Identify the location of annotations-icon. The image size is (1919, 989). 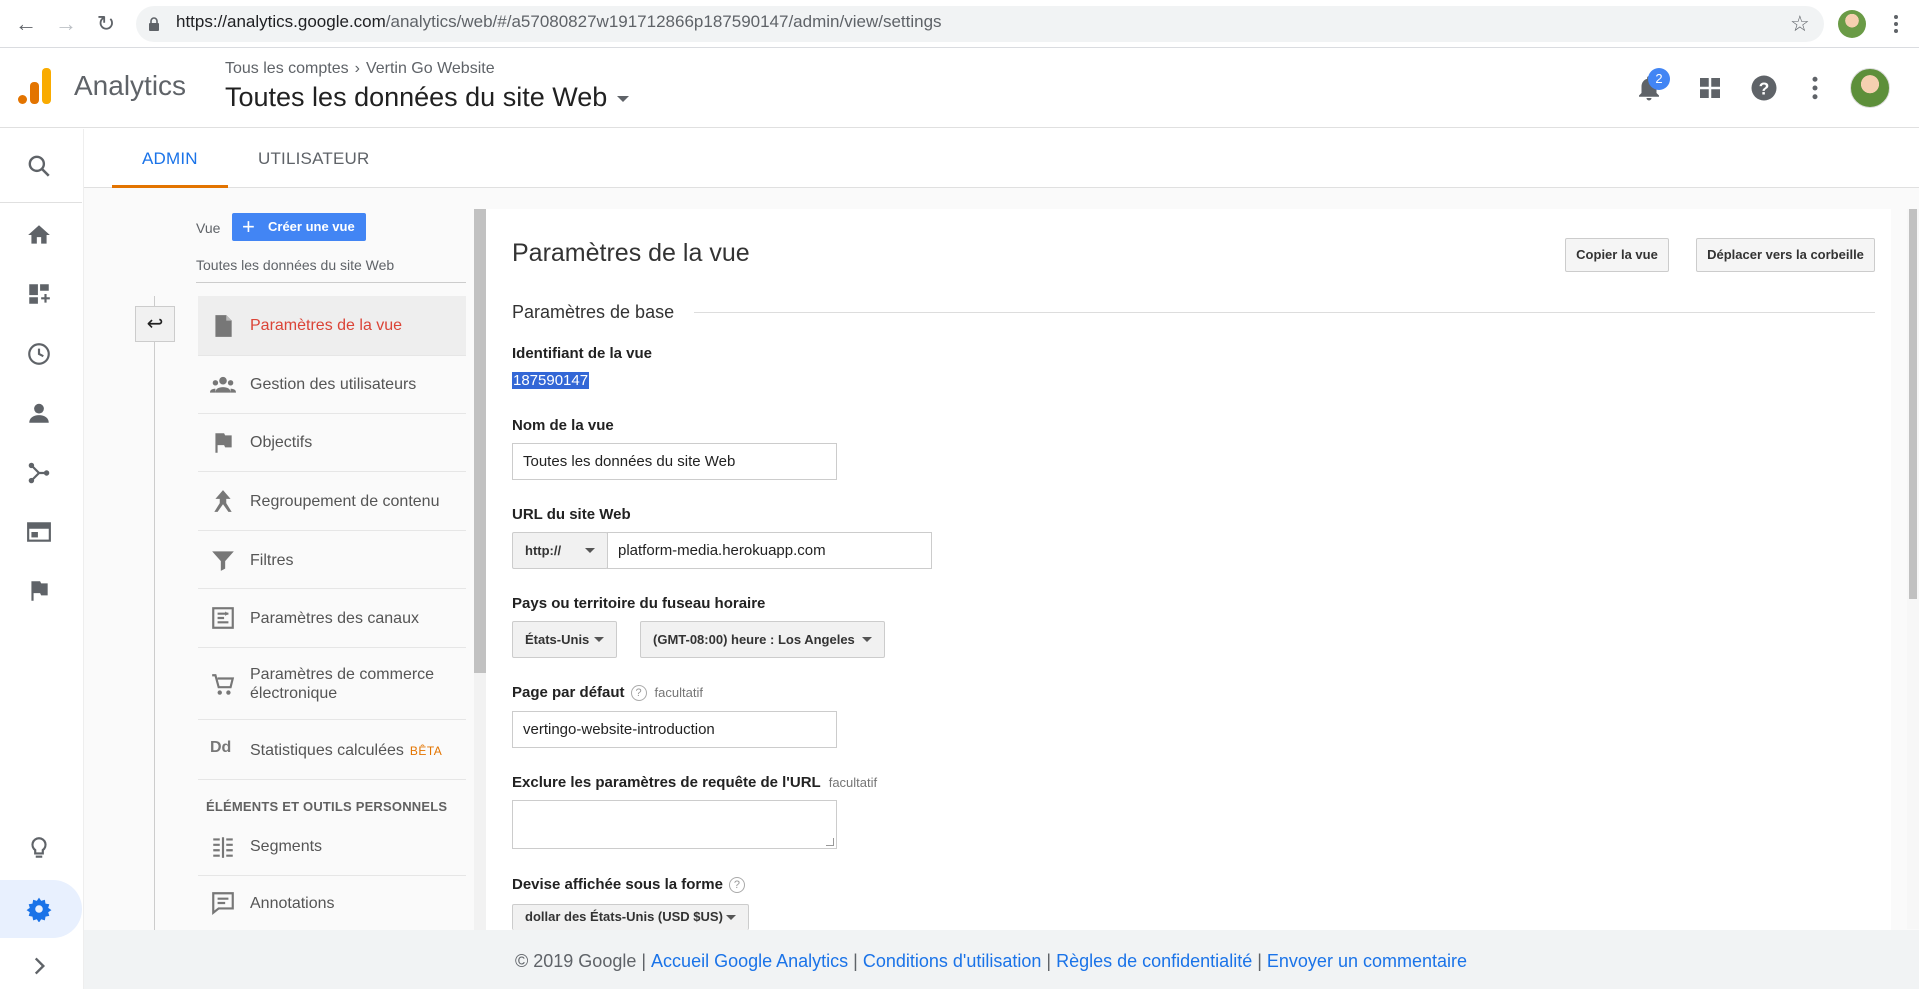
(223, 904).